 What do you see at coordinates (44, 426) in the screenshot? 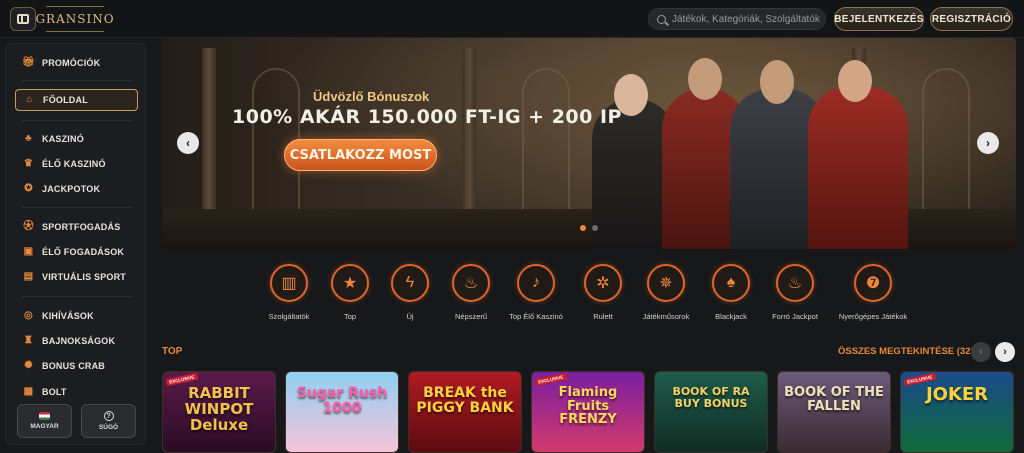
I see `language-label: MAGYAR` at bounding box center [44, 426].